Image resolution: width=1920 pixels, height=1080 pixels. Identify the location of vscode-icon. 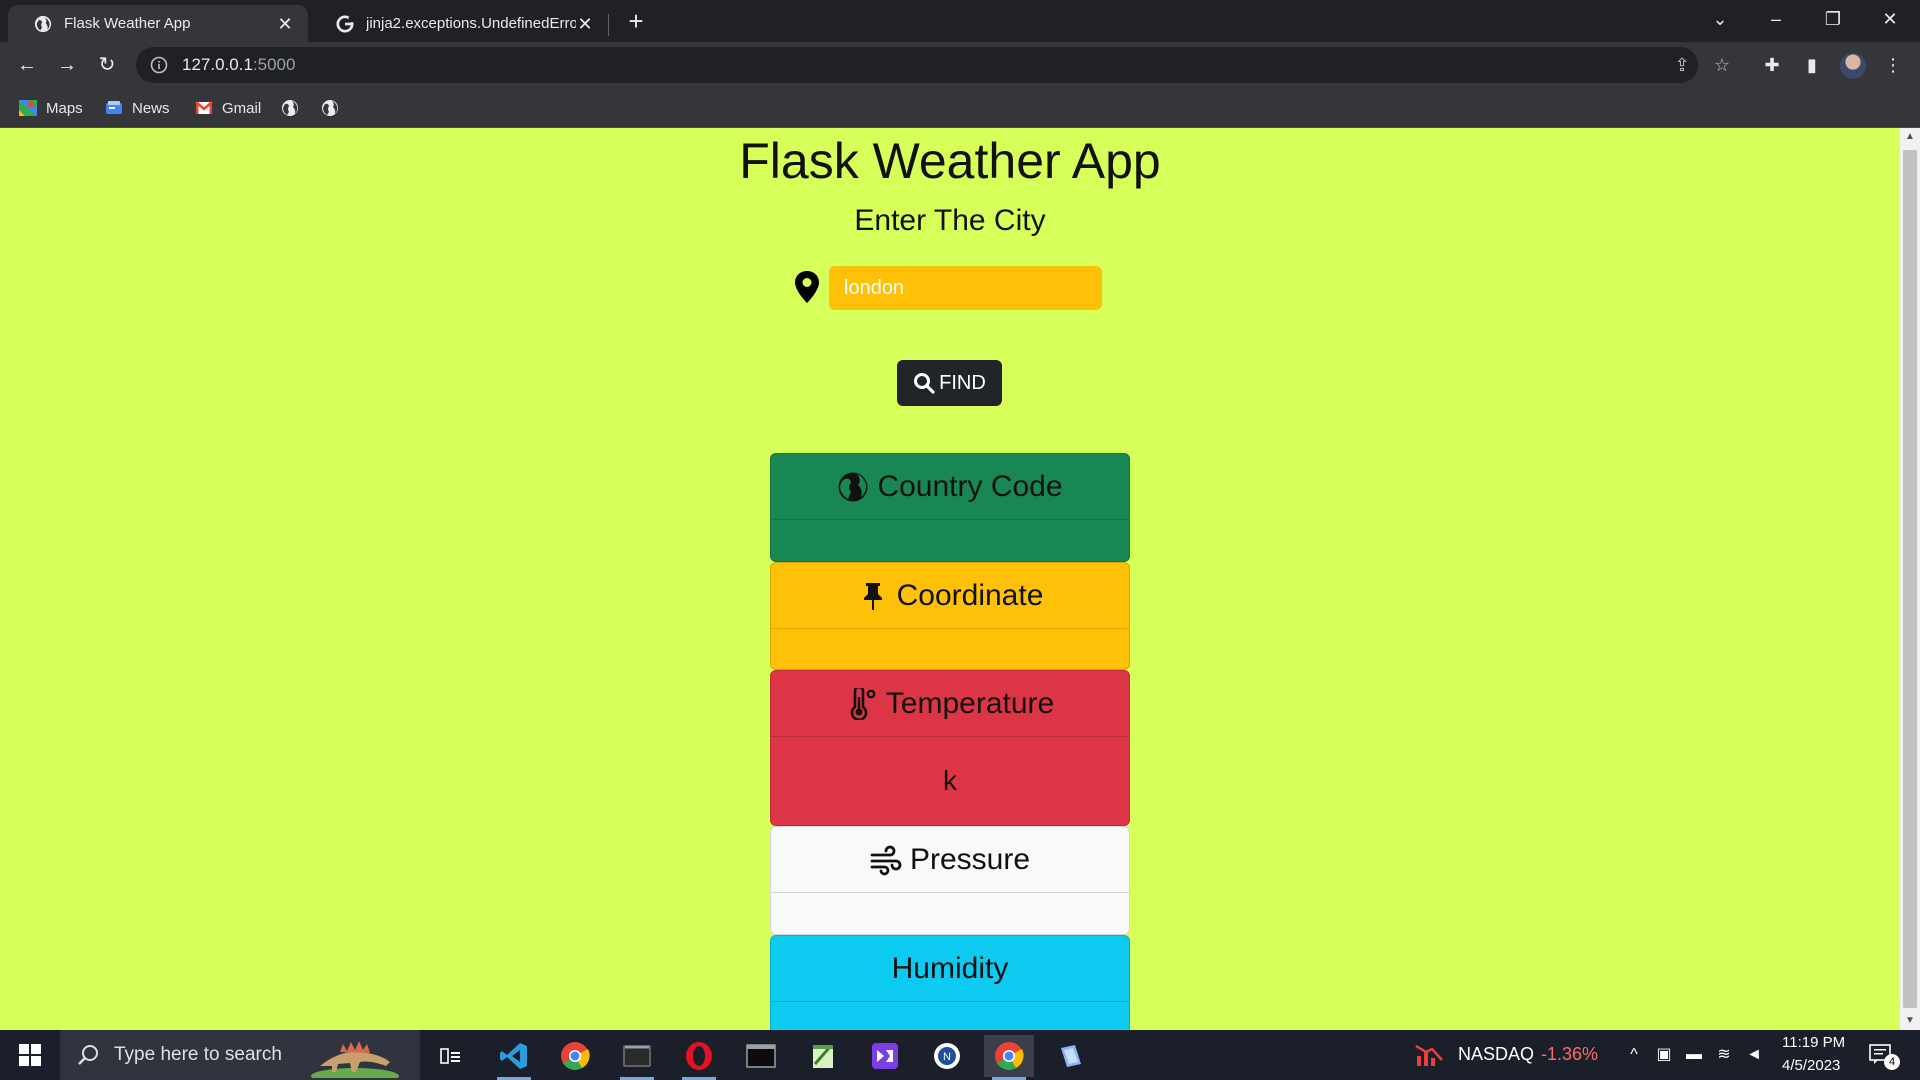
(514, 1057).